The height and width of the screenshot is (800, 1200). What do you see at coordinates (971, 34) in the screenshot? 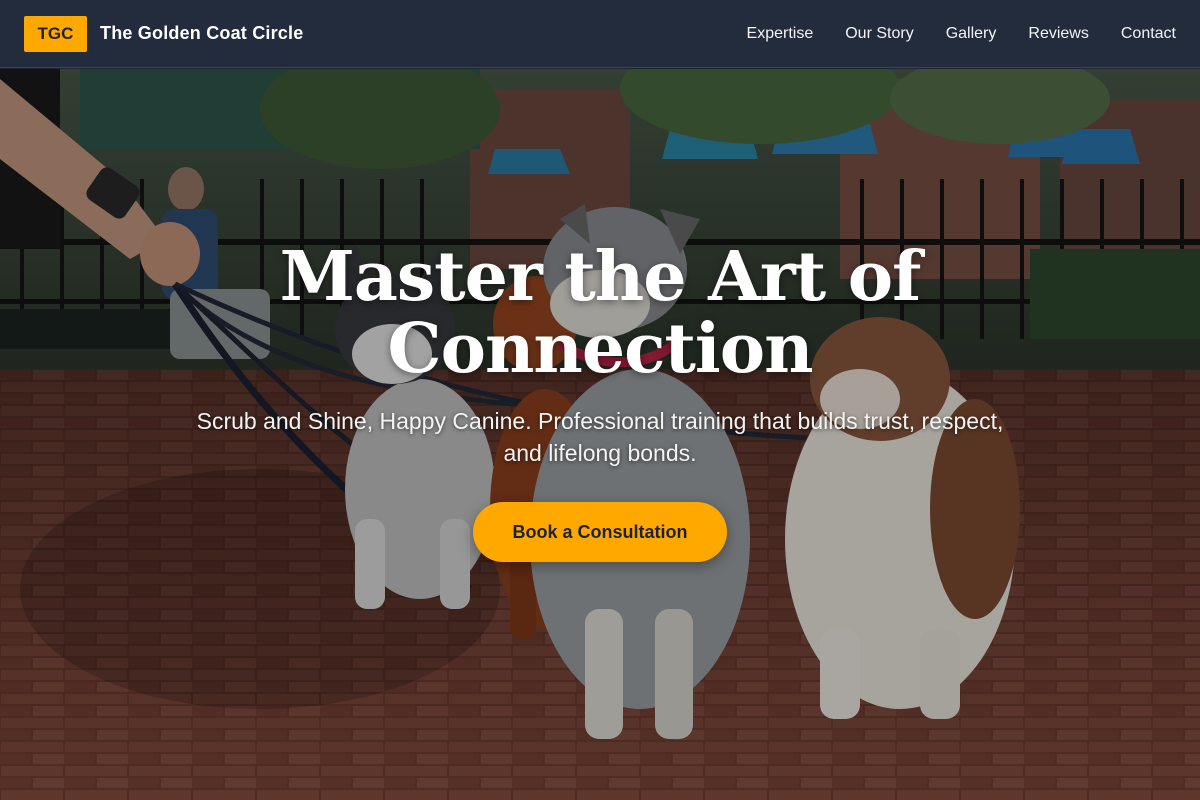
I see `nav-link-gallery: Gallery` at bounding box center [971, 34].